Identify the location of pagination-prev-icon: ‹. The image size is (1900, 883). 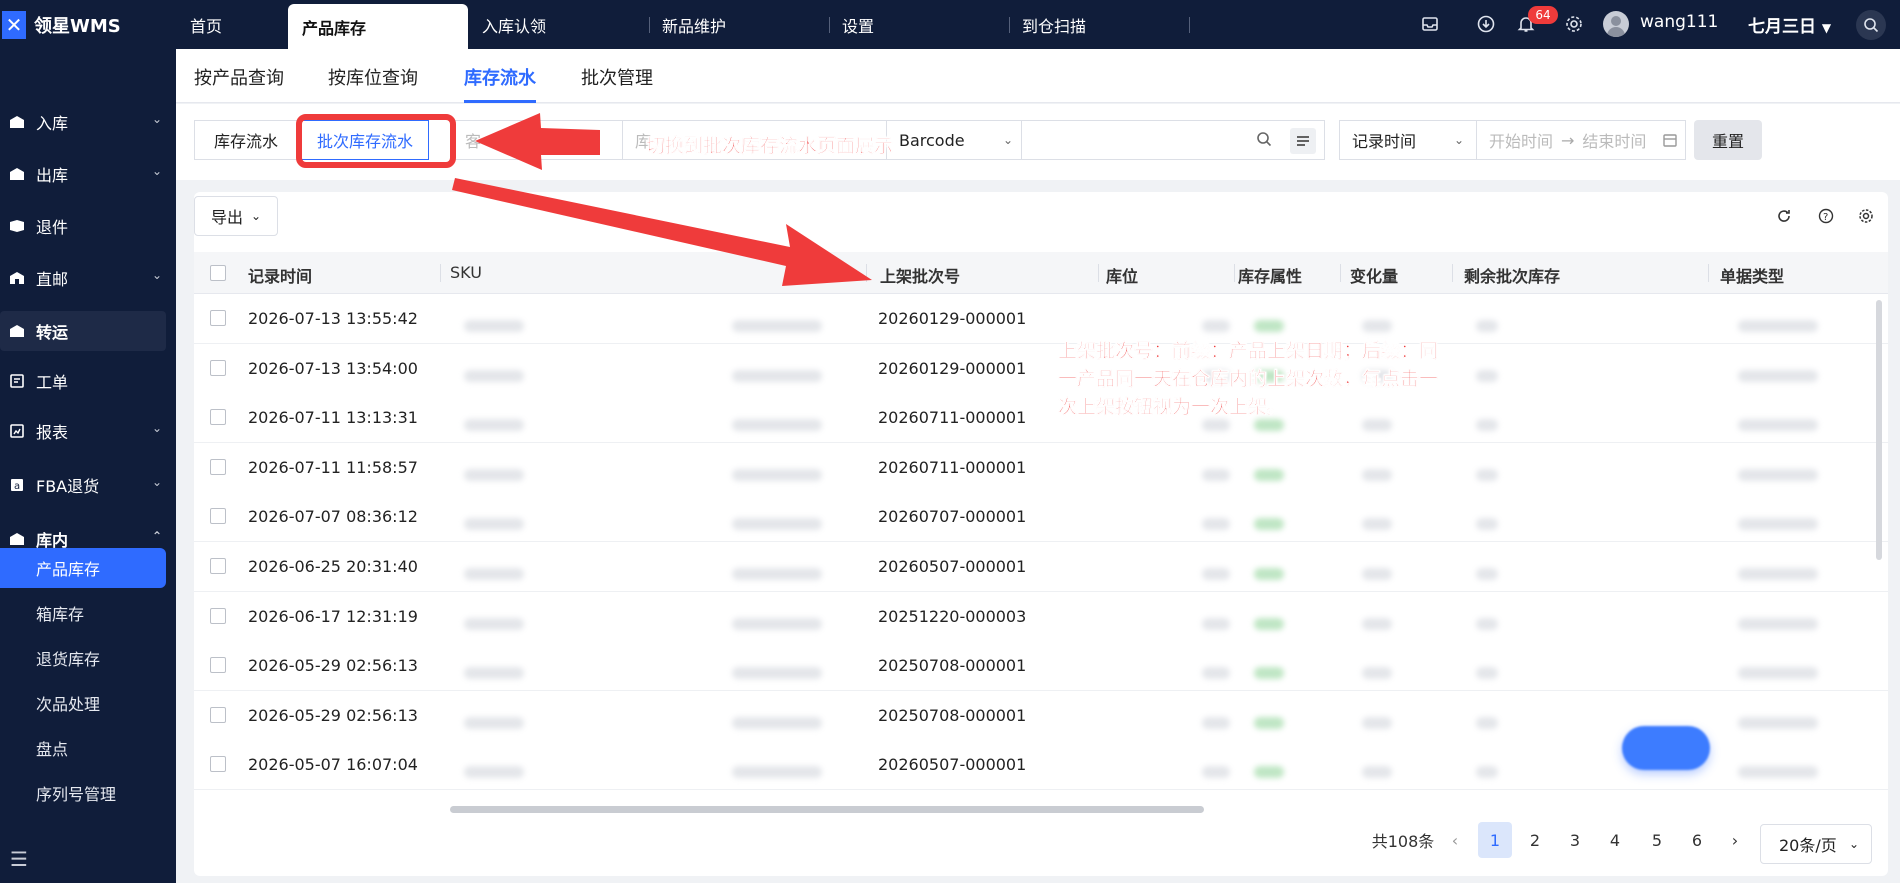
(1455, 840).